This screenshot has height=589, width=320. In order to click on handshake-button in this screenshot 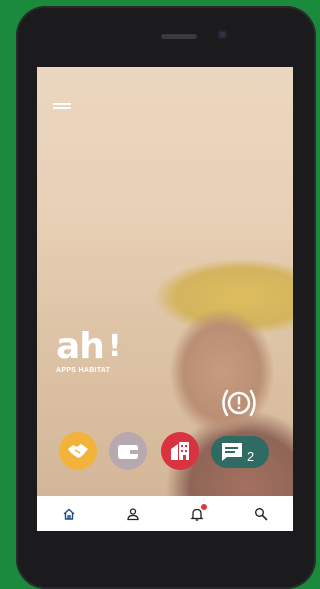, I will do `click(78, 451)`.